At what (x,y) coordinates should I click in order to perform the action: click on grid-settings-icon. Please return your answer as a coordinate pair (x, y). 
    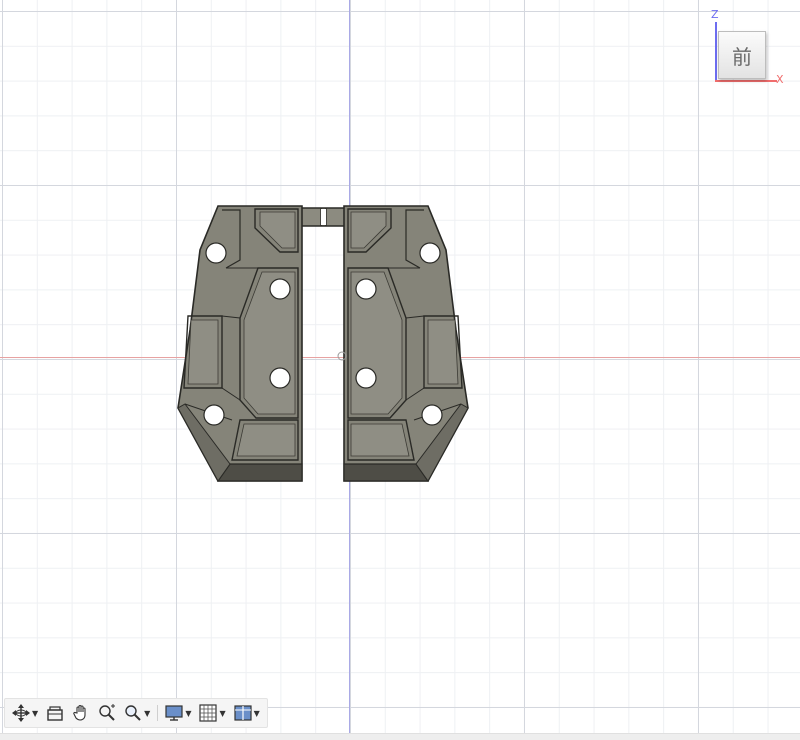
    Looking at the image, I should click on (208, 713).